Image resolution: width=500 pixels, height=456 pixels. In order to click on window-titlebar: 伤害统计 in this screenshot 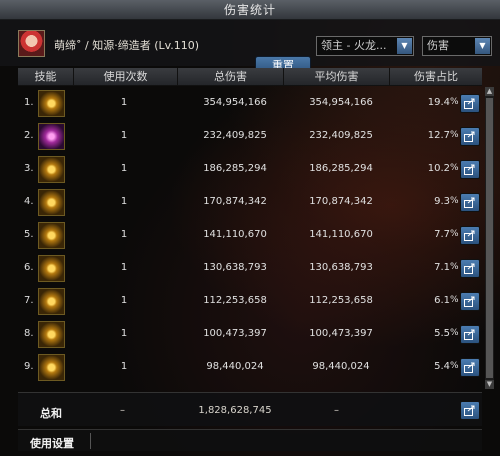, I will do `click(250, 10)`.